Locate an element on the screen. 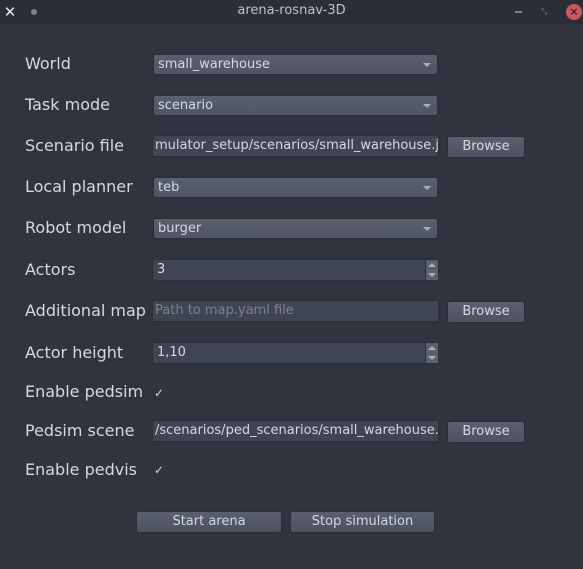 This screenshot has height=569, width=583. title-bar: ✕ arena-rosnav-3D ⤡ × is located at coordinates (291, 12).